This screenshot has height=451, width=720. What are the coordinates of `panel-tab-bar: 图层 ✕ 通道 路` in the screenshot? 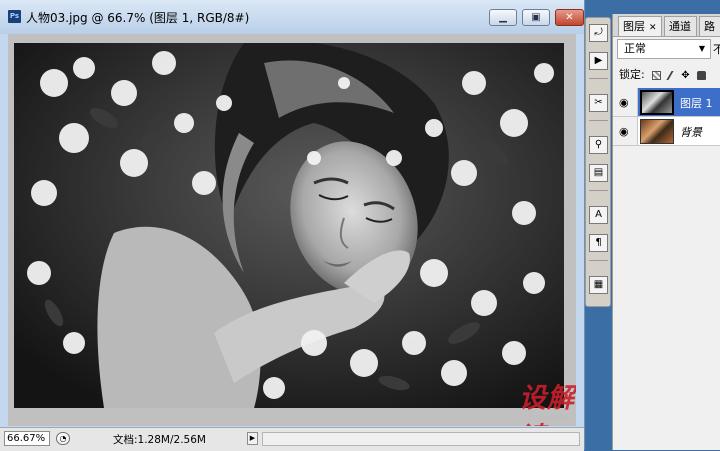 It's located at (666, 25).